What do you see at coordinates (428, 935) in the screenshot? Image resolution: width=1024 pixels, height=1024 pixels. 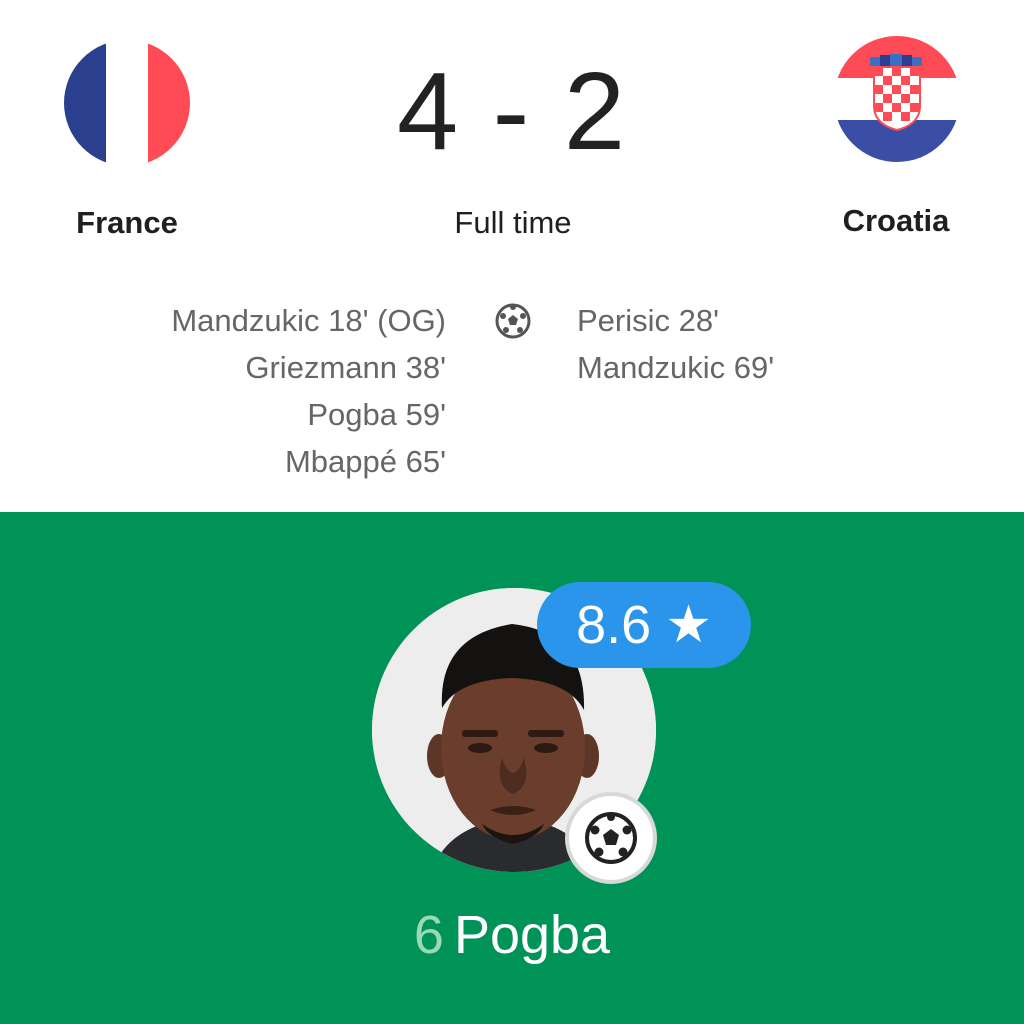 I see `player-number: 6` at bounding box center [428, 935].